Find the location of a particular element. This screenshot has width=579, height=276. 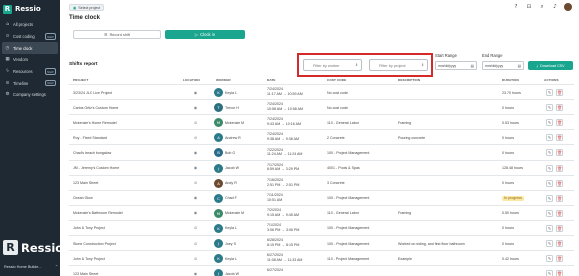

download-csv-button: ⤓ Download CSV is located at coordinates (550, 65).